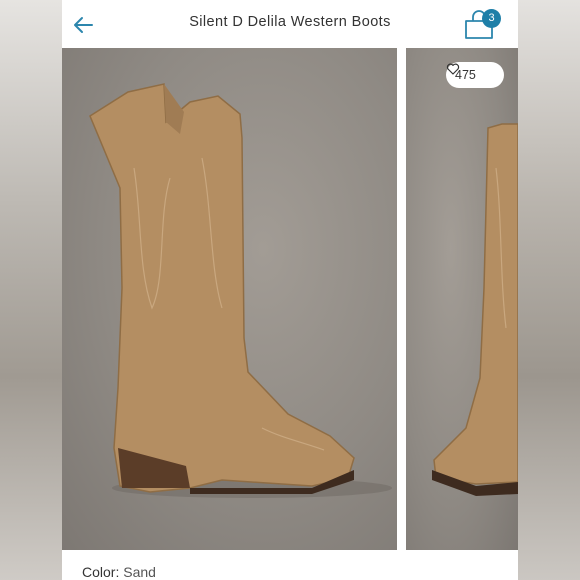 The image size is (580, 580). I want to click on color-selection: Color: Sand, so click(119, 572).